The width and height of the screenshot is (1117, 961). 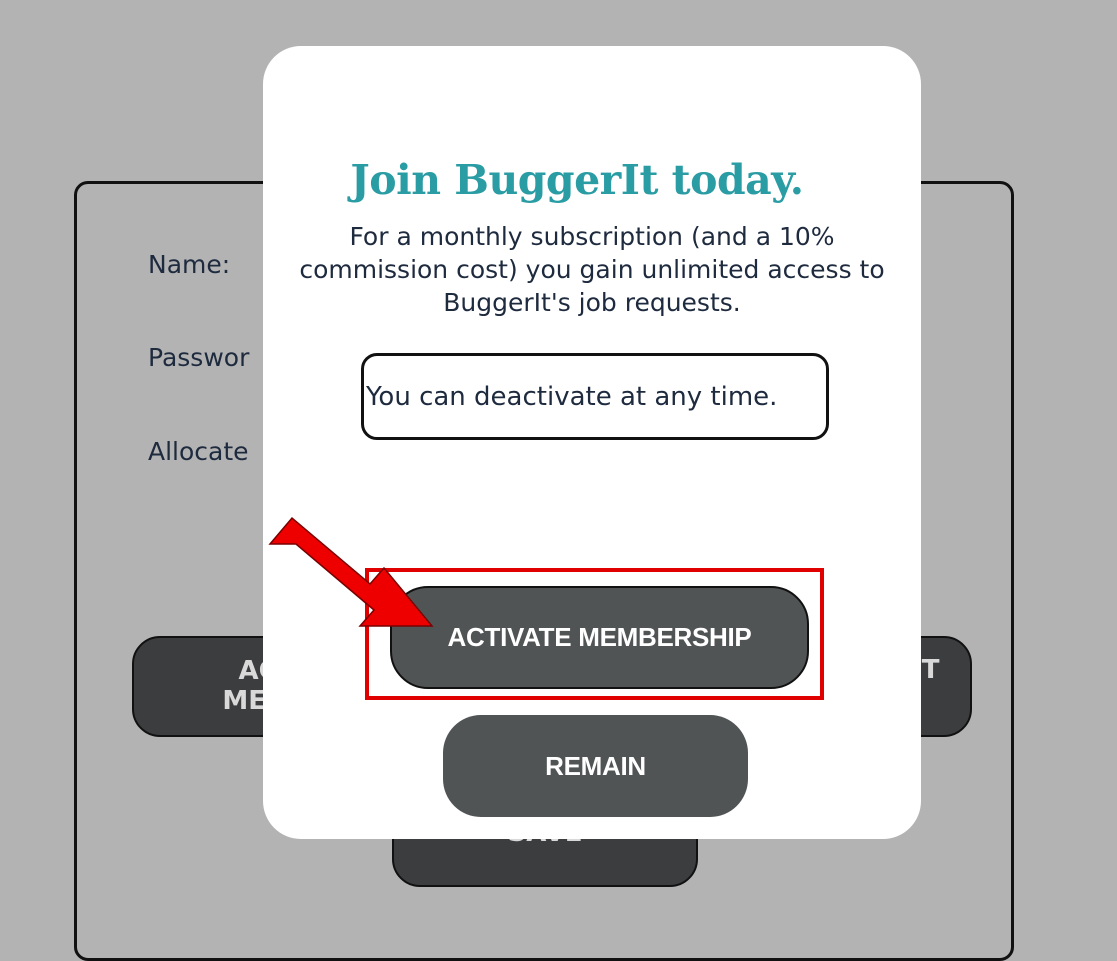 I want to click on password-label: Passwor, so click(x=199, y=357).